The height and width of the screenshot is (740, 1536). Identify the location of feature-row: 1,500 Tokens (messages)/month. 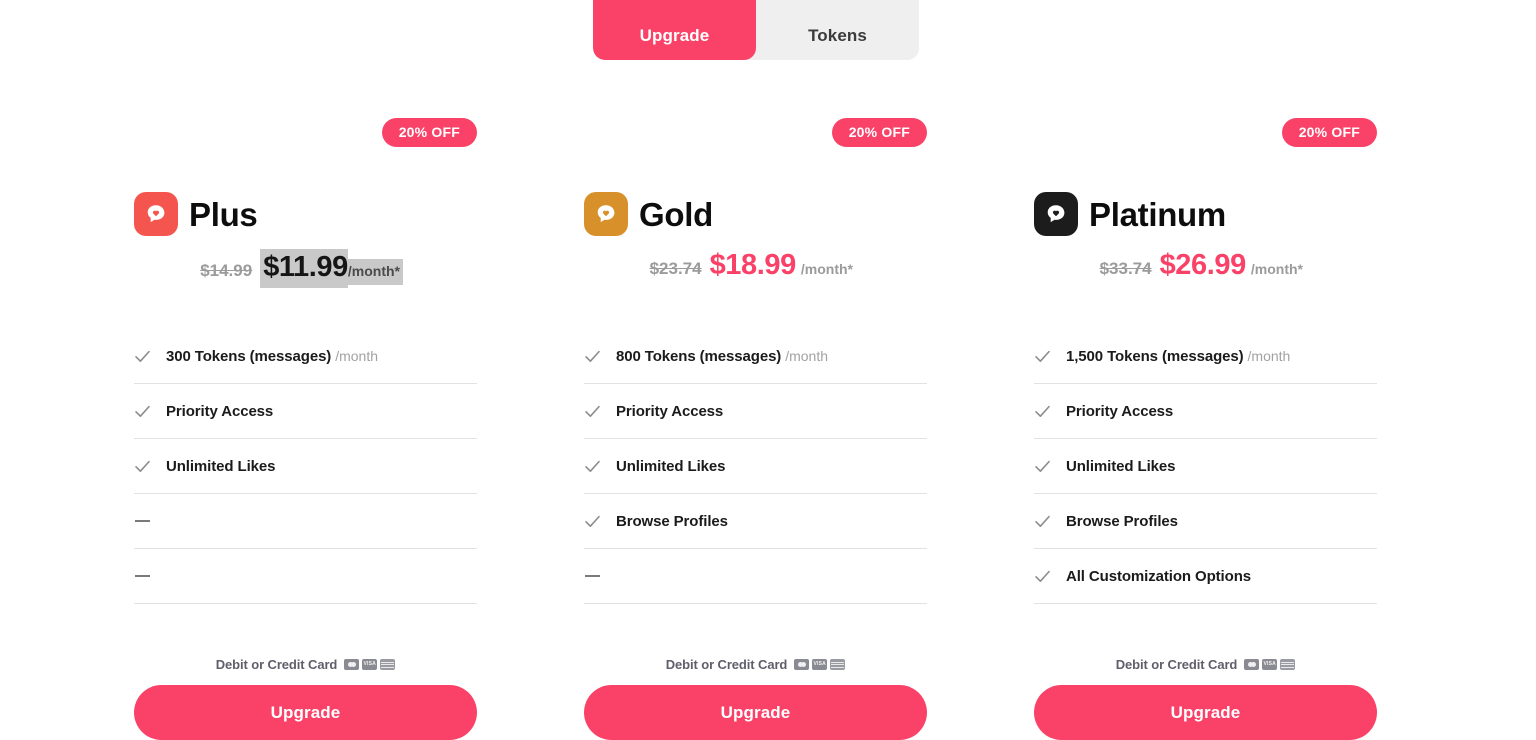
(1205, 356).